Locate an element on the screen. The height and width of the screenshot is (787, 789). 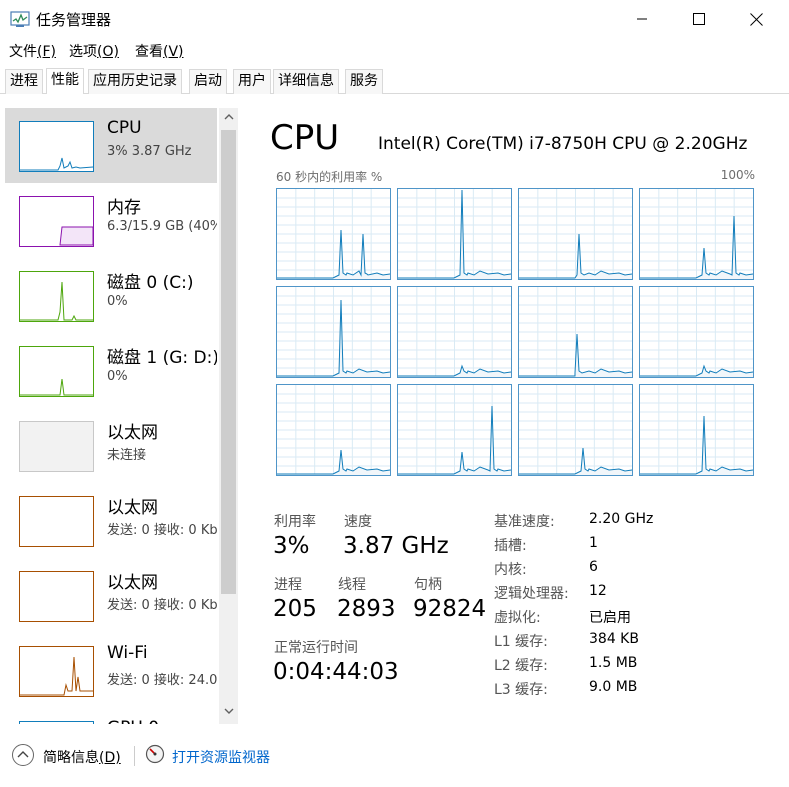
tab-performance: 性能 is located at coordinates (65, 81).